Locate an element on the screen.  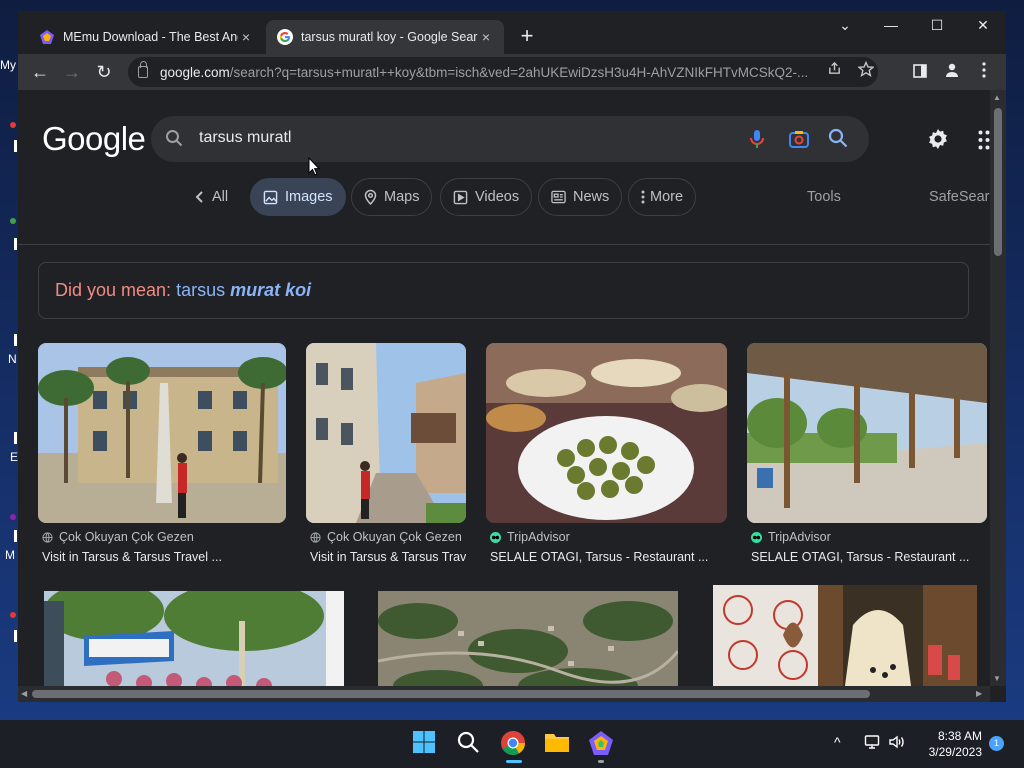
tray-overflow-chevron-icon: ^ is located at coordinates (837, 742).